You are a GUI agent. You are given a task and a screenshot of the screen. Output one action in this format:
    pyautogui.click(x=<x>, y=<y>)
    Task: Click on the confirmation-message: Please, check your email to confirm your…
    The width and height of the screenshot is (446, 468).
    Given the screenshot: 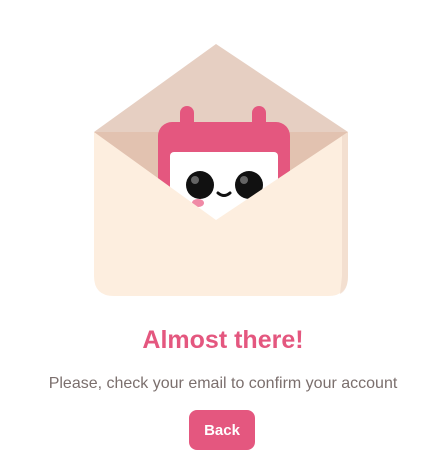 What is the action you would take?
    pyautogui.click(x=223, y=383)
    